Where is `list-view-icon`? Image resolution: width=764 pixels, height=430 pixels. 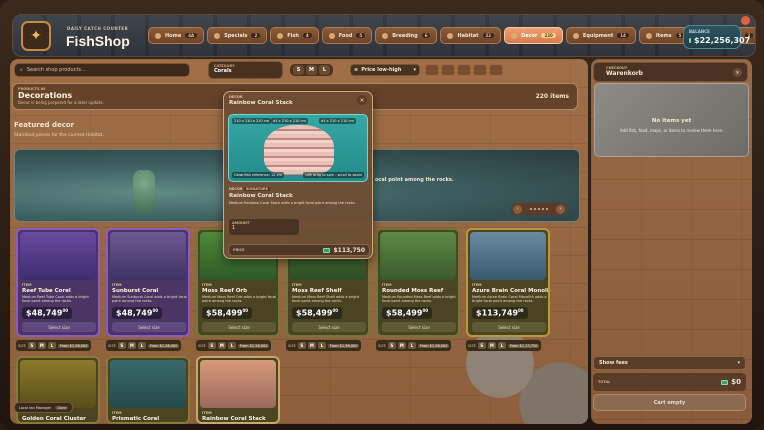 list-view-icon is located at coordinates (448, 70).